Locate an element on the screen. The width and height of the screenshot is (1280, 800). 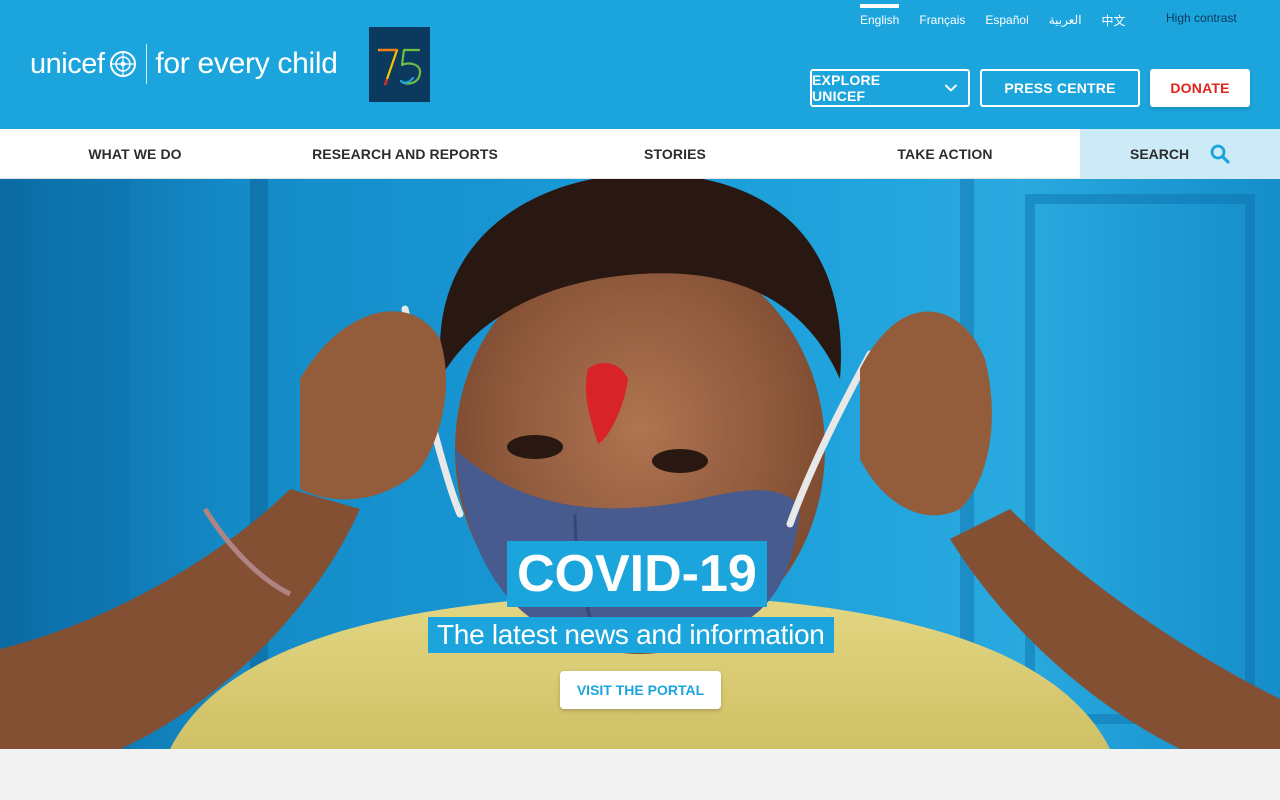
search-label: SEARCH is located at coordinates (1160, 154).